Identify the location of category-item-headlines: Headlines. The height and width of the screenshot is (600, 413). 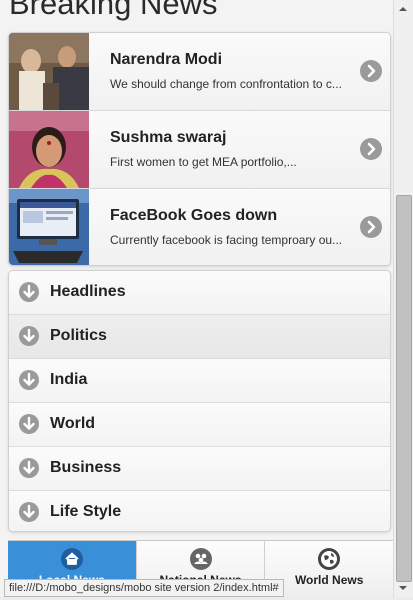
(199, 293).